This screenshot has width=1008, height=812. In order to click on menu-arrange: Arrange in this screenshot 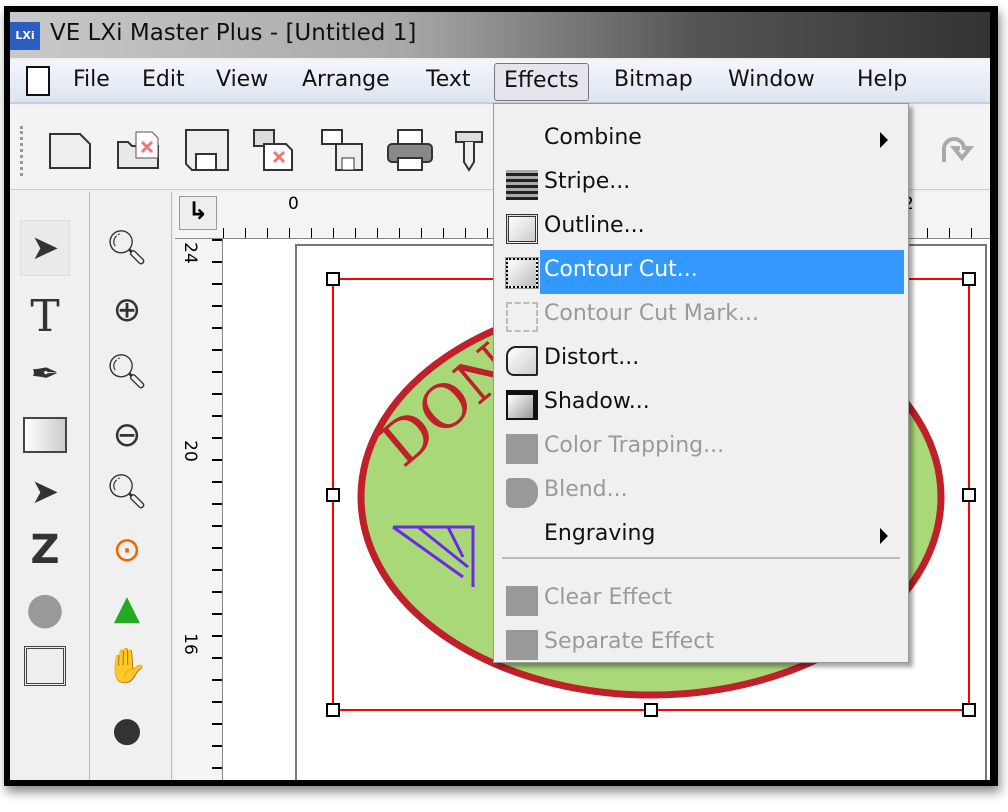, I will do `click(346, 79)`.